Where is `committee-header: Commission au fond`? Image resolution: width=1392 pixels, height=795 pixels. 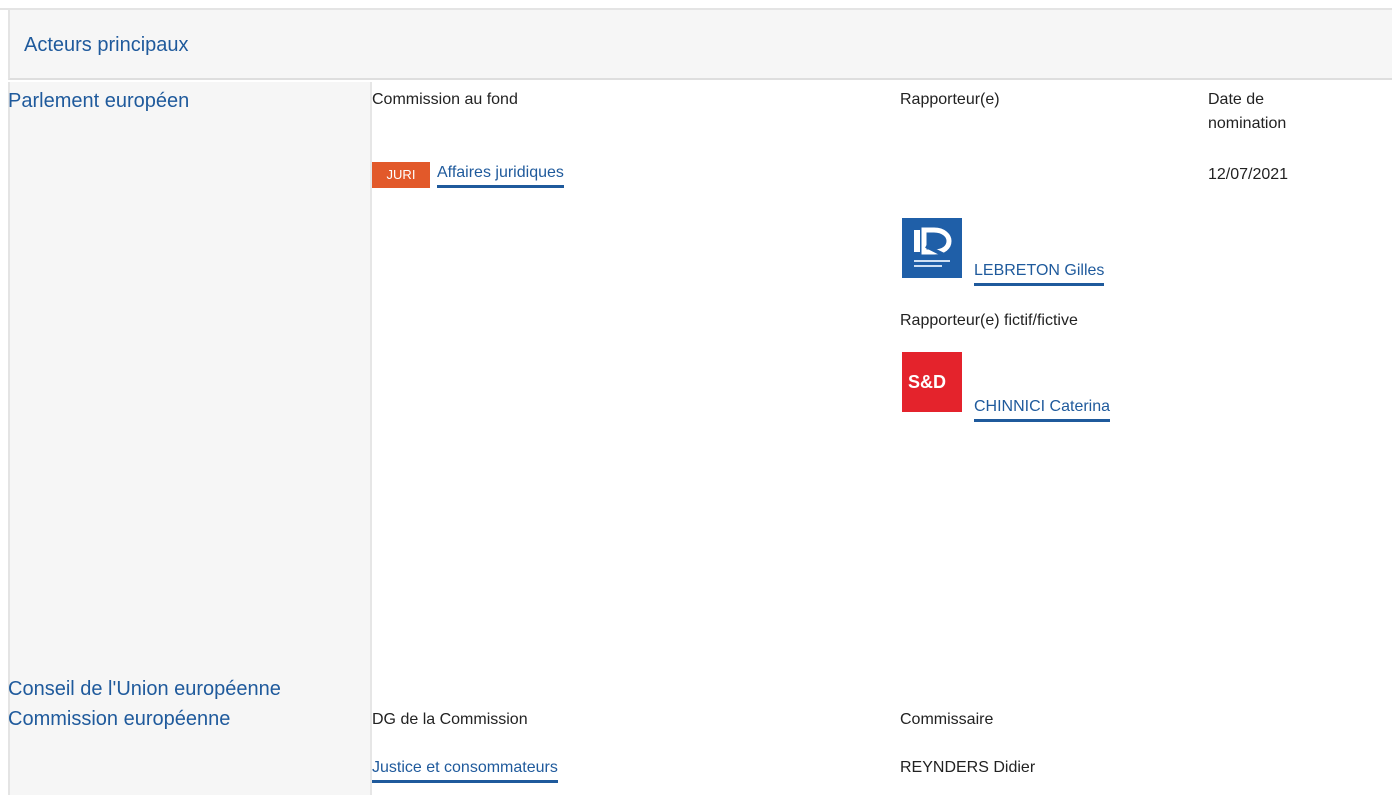 committee-header: Commission au fond is located at coordinates (445, 99).